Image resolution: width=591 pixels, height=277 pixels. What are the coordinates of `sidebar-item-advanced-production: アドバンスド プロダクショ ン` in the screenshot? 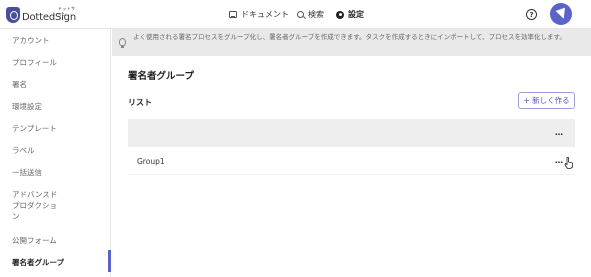 It's located at (59, 205).